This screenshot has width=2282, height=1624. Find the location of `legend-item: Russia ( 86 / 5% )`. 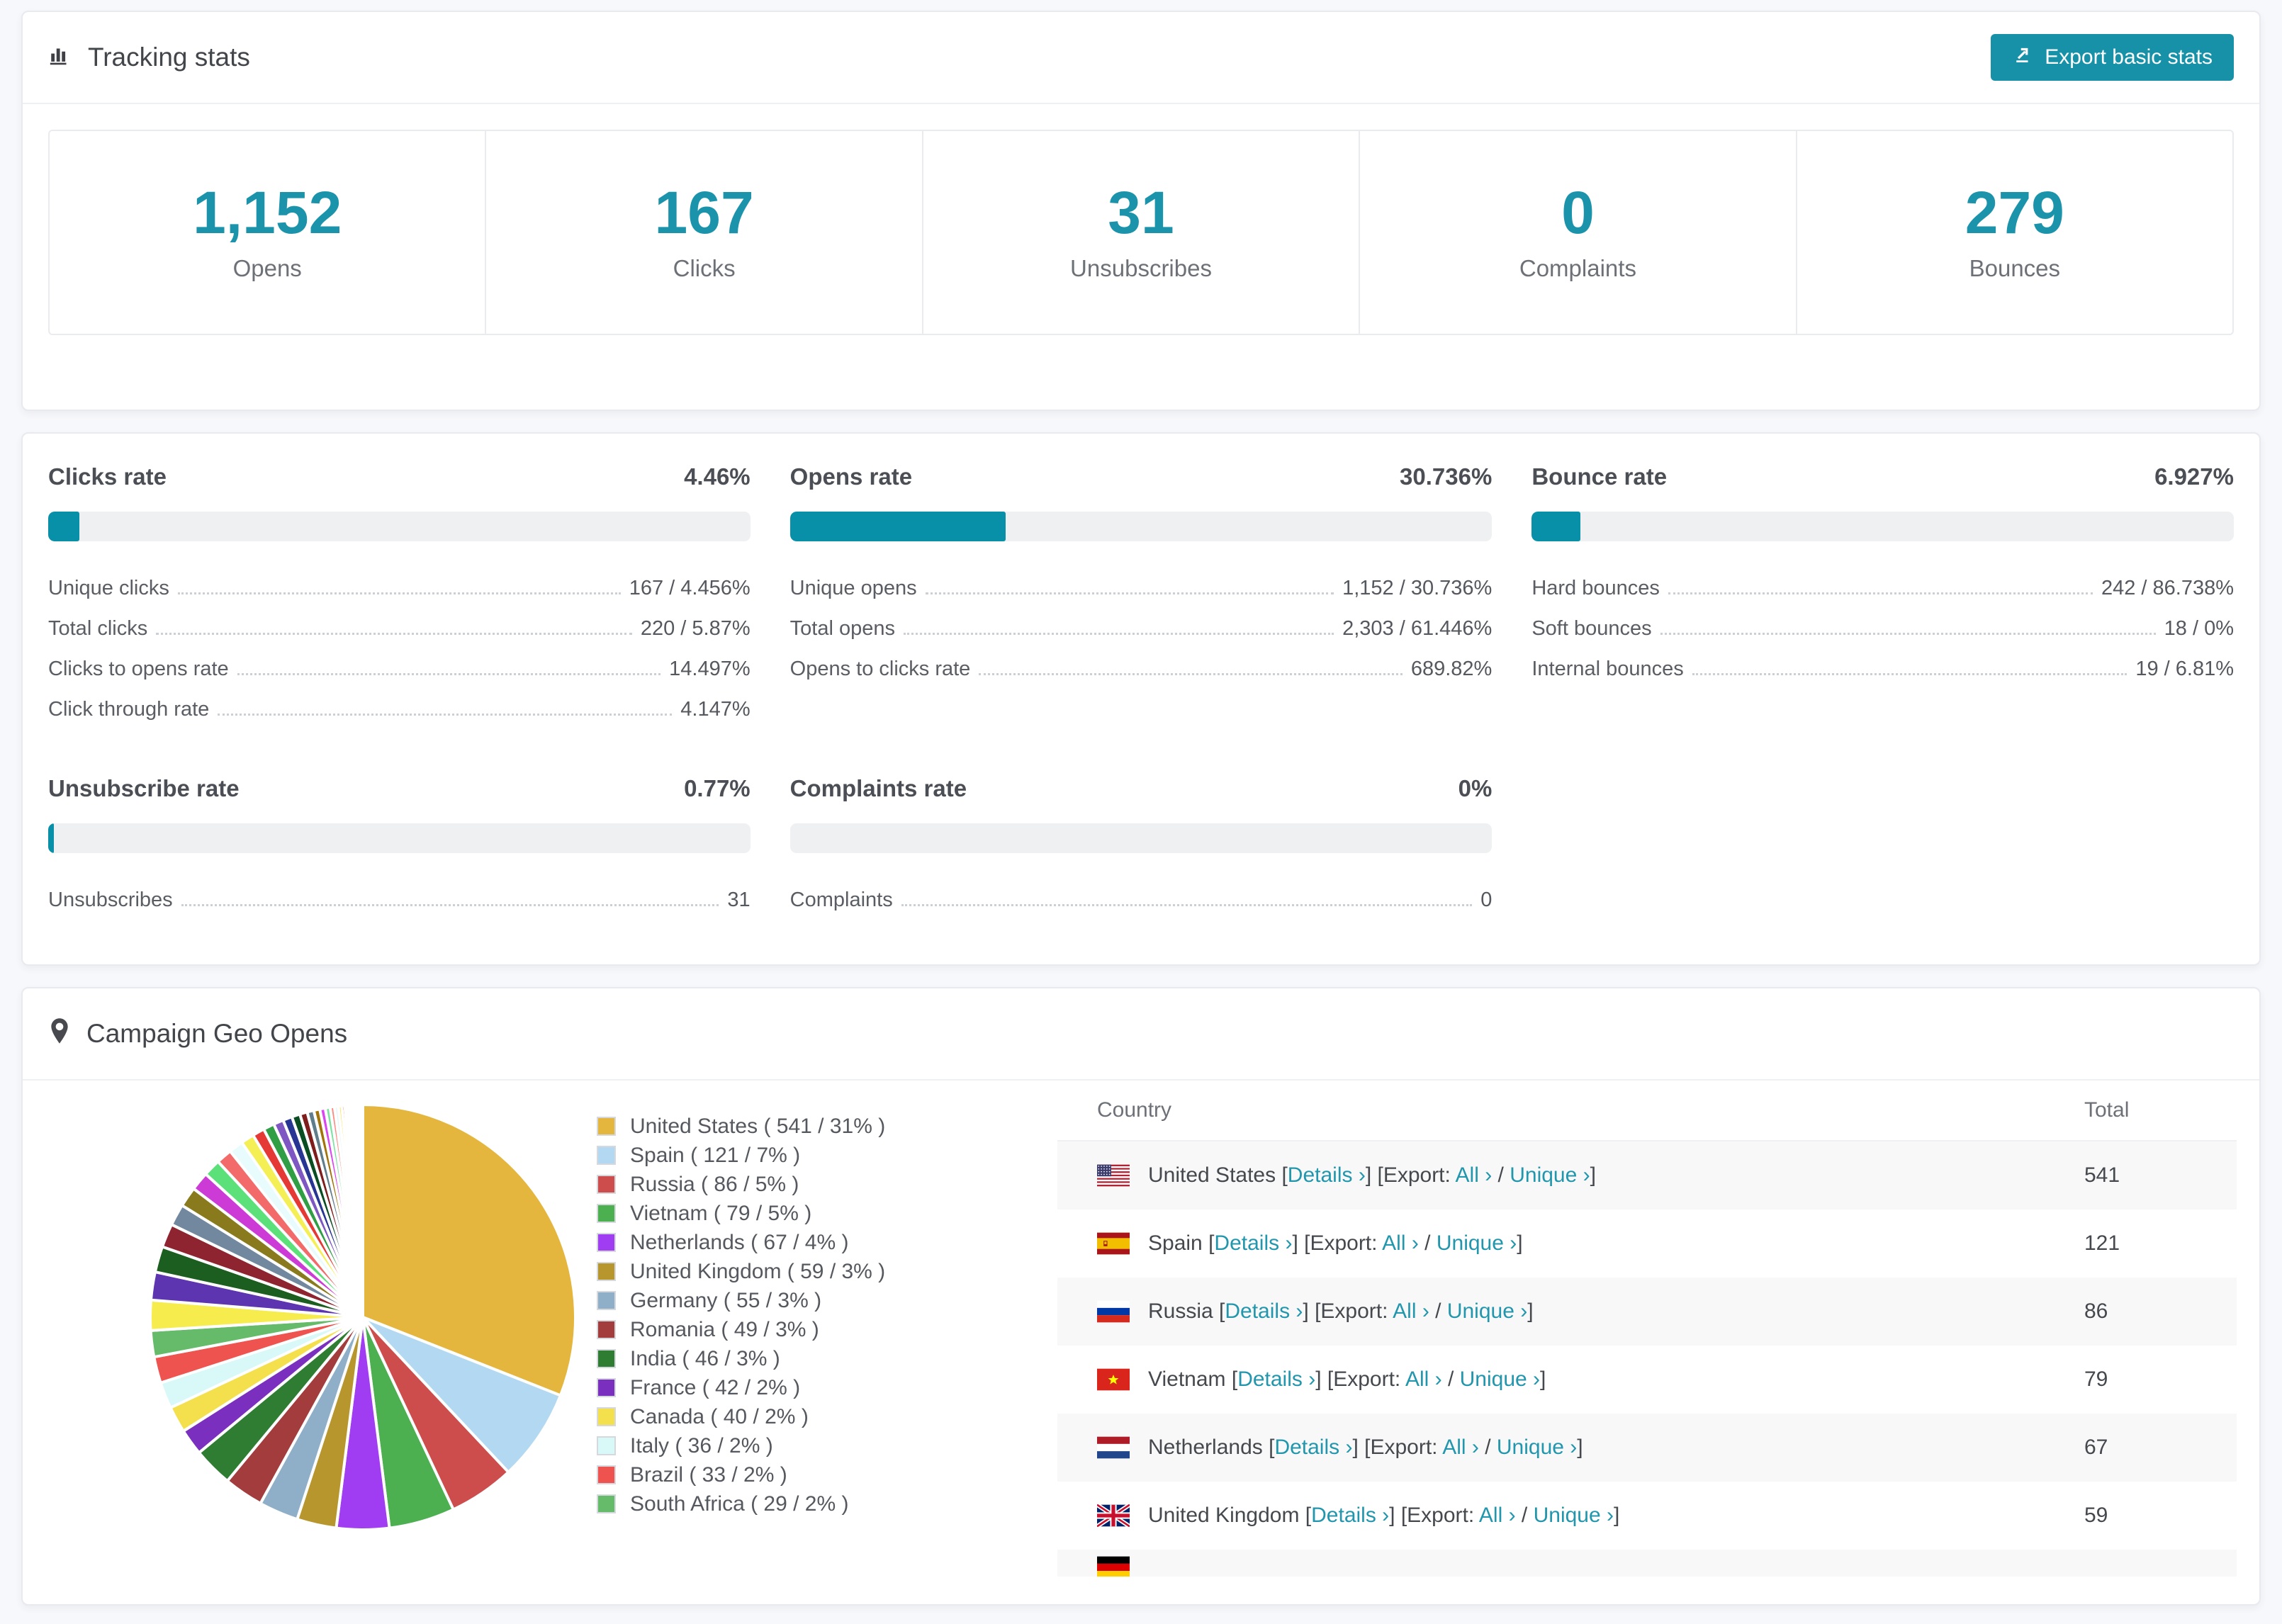

legend-item: Russia ( 86 / 5% ) is located at coordinates (827, 1185).